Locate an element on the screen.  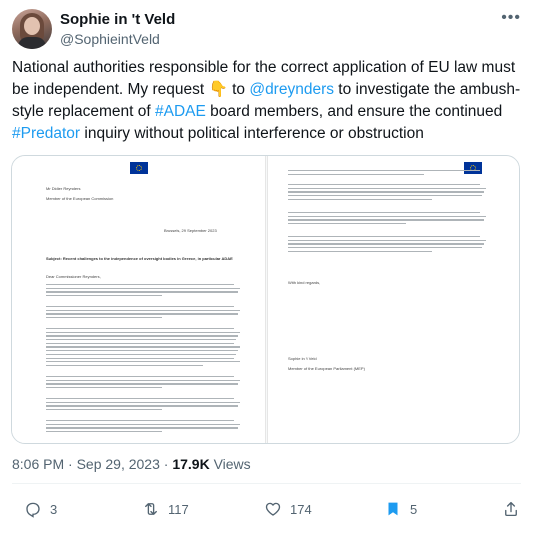
letter-date: Brussels, 29 September 2023 is located at coordinates (190, 230).